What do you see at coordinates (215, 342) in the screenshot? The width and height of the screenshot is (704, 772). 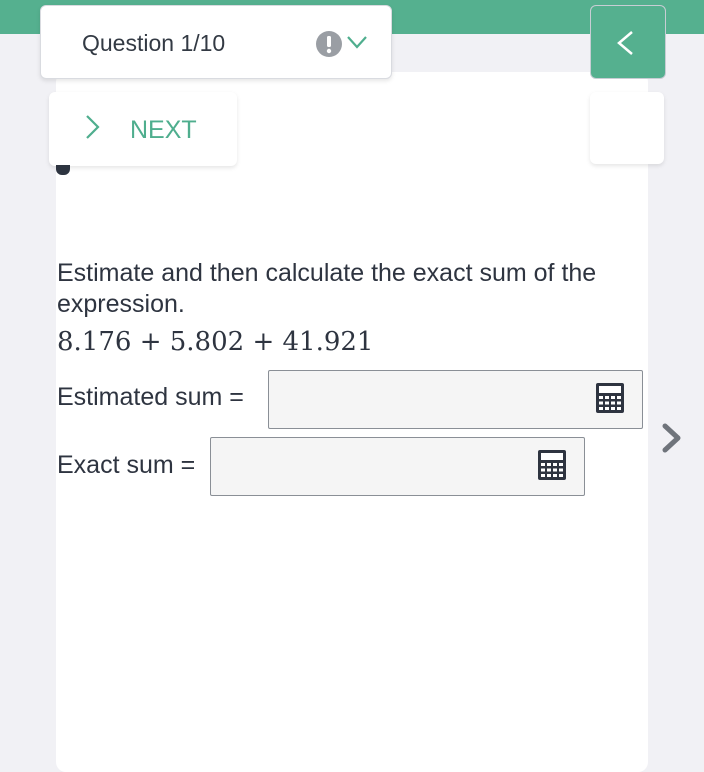 I see `math-expression: 8.176 + 5.802 + 41.921` at bounding box center [215, 342].